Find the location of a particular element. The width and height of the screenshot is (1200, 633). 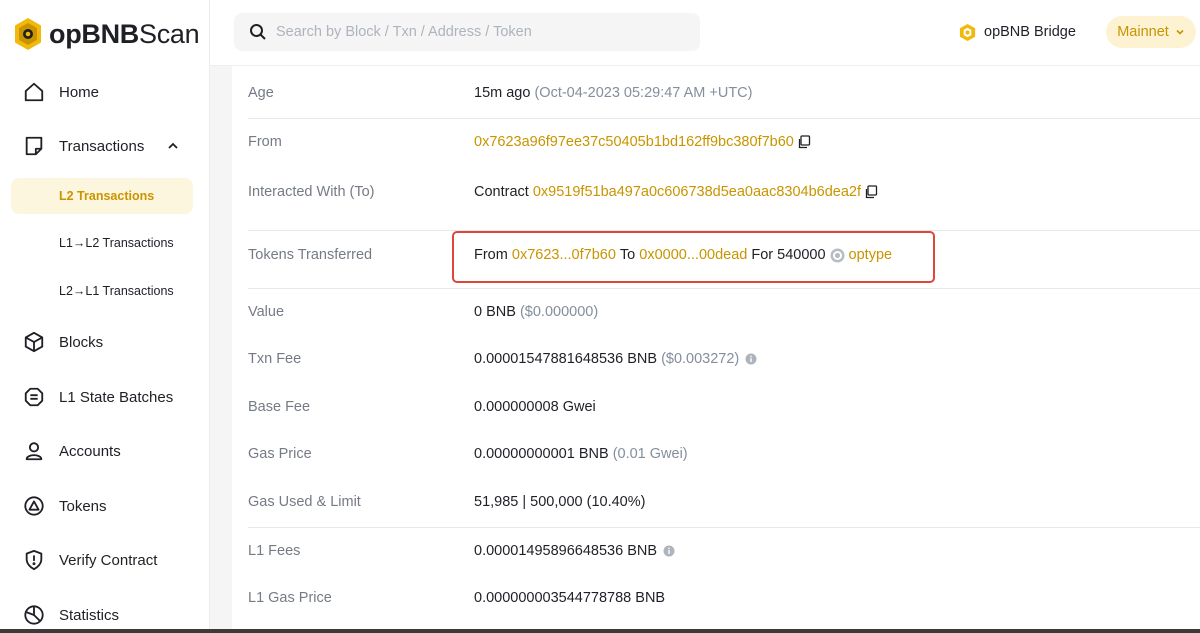

transactions-icon is located at coordinates (34, 146).